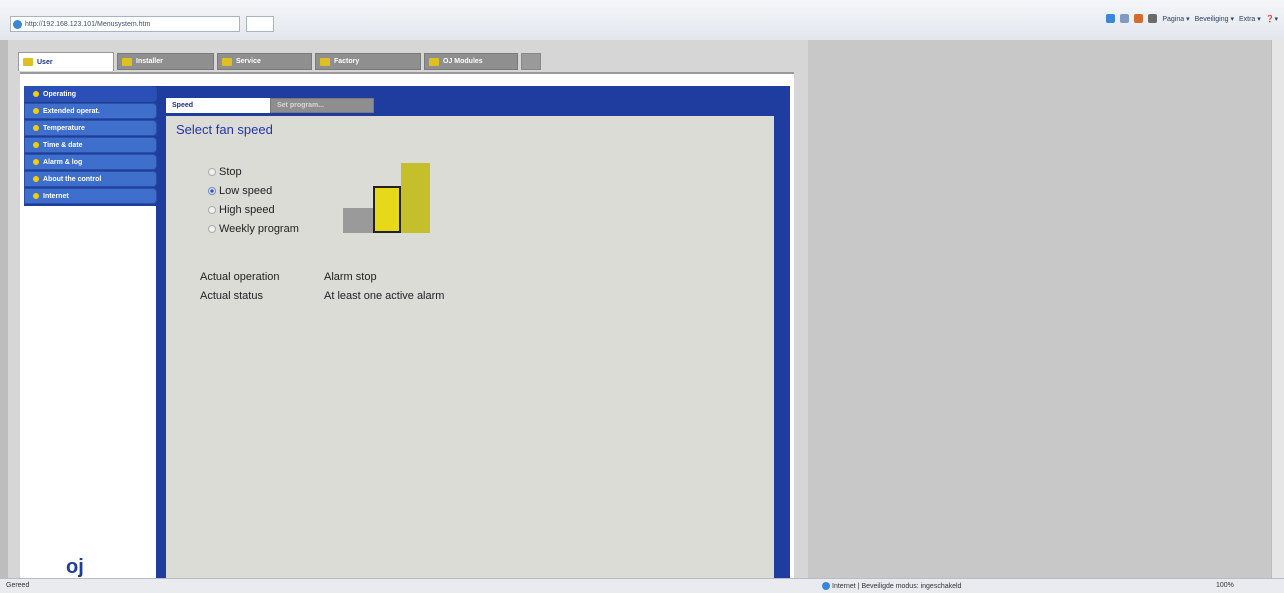 This screenshot has width=1284, height=593. I want to click on status-text: Gereed, so click(18, 585).